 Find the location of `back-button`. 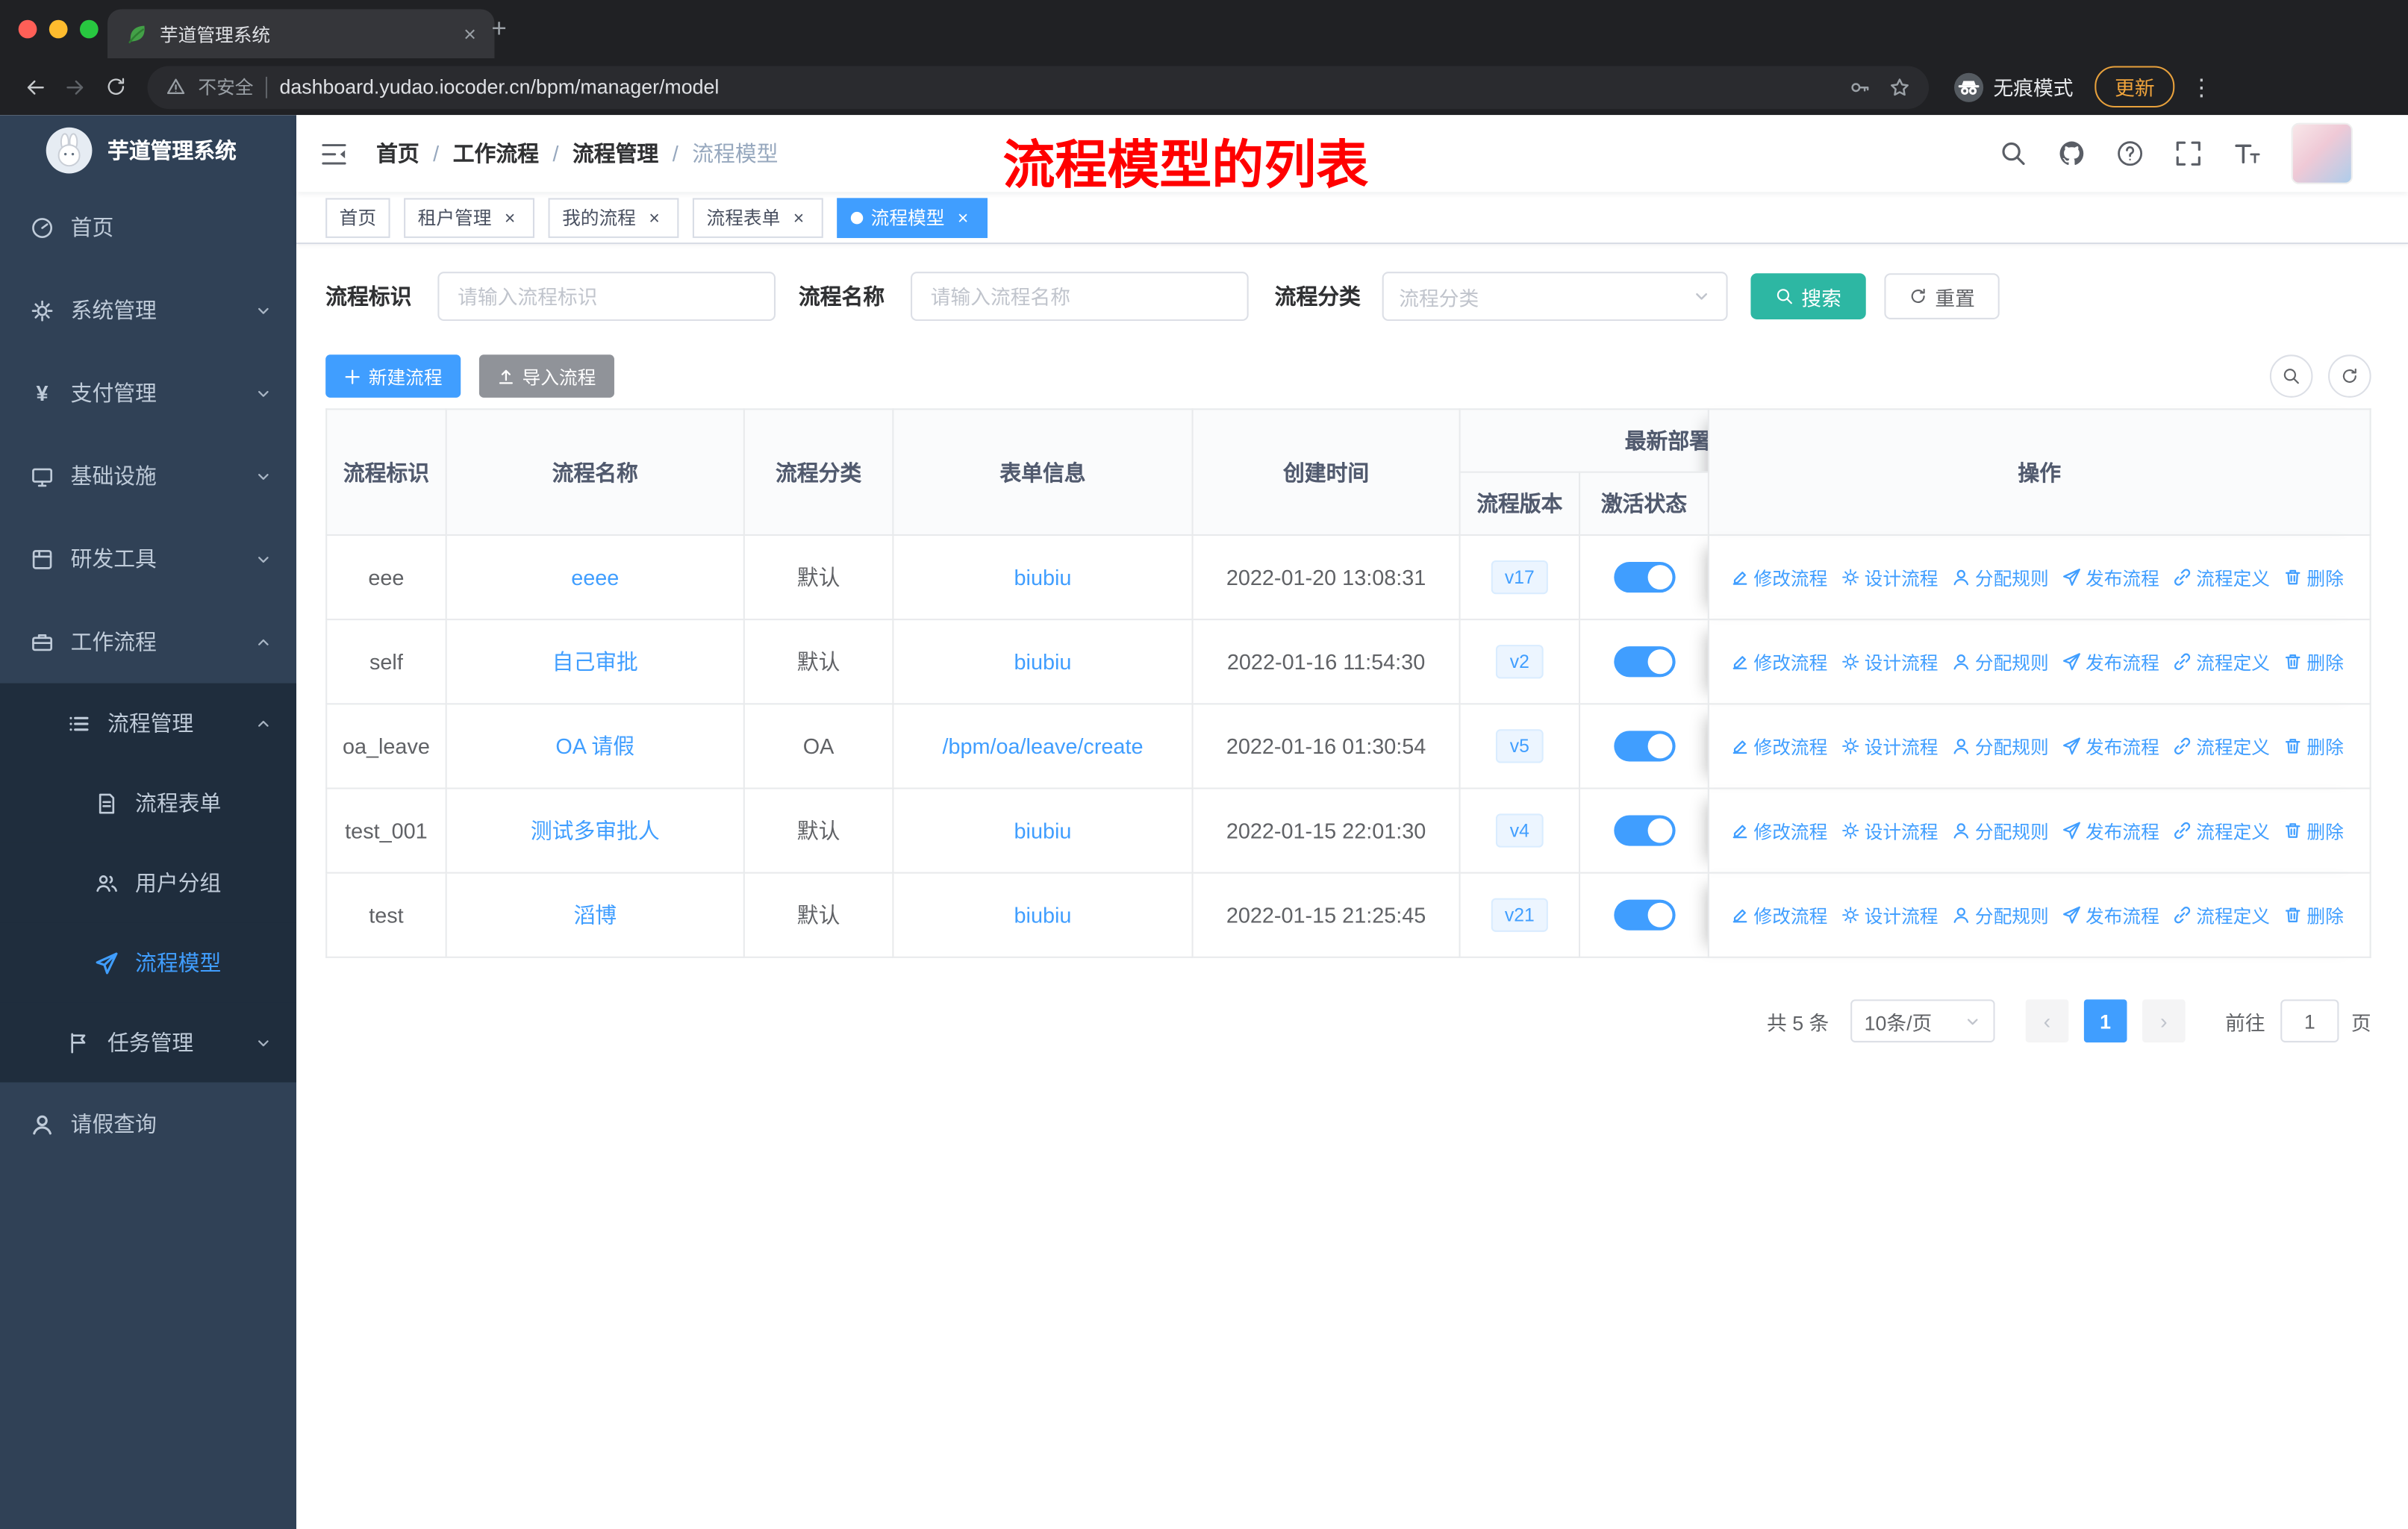

back-button is located at coordinates (35, 86).